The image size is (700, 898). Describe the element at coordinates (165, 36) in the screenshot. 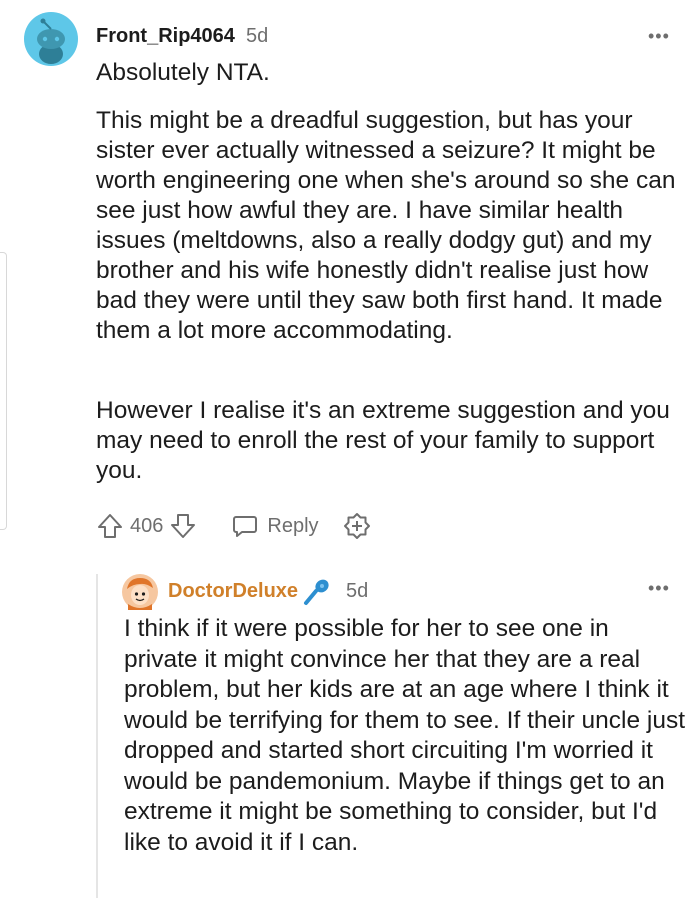

I see `comment-username: Front_Rip4064` at that location.